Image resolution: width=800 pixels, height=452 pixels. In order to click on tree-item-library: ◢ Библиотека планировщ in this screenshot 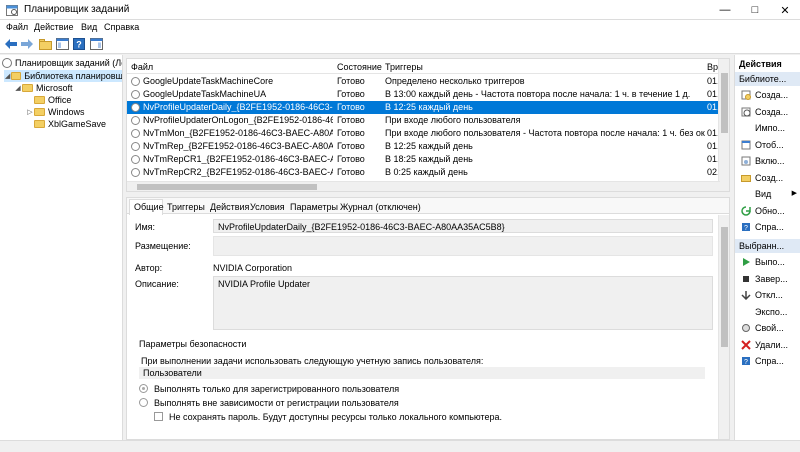, I will do `click(63, 76)`.